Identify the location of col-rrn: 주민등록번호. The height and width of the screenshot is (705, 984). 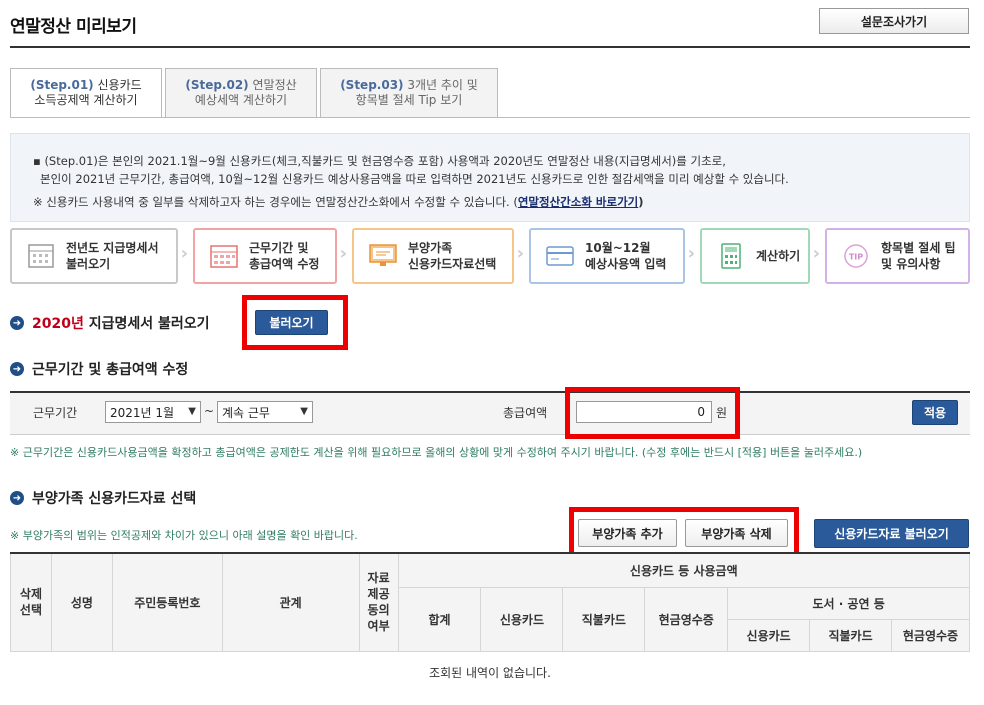
(167, 602).